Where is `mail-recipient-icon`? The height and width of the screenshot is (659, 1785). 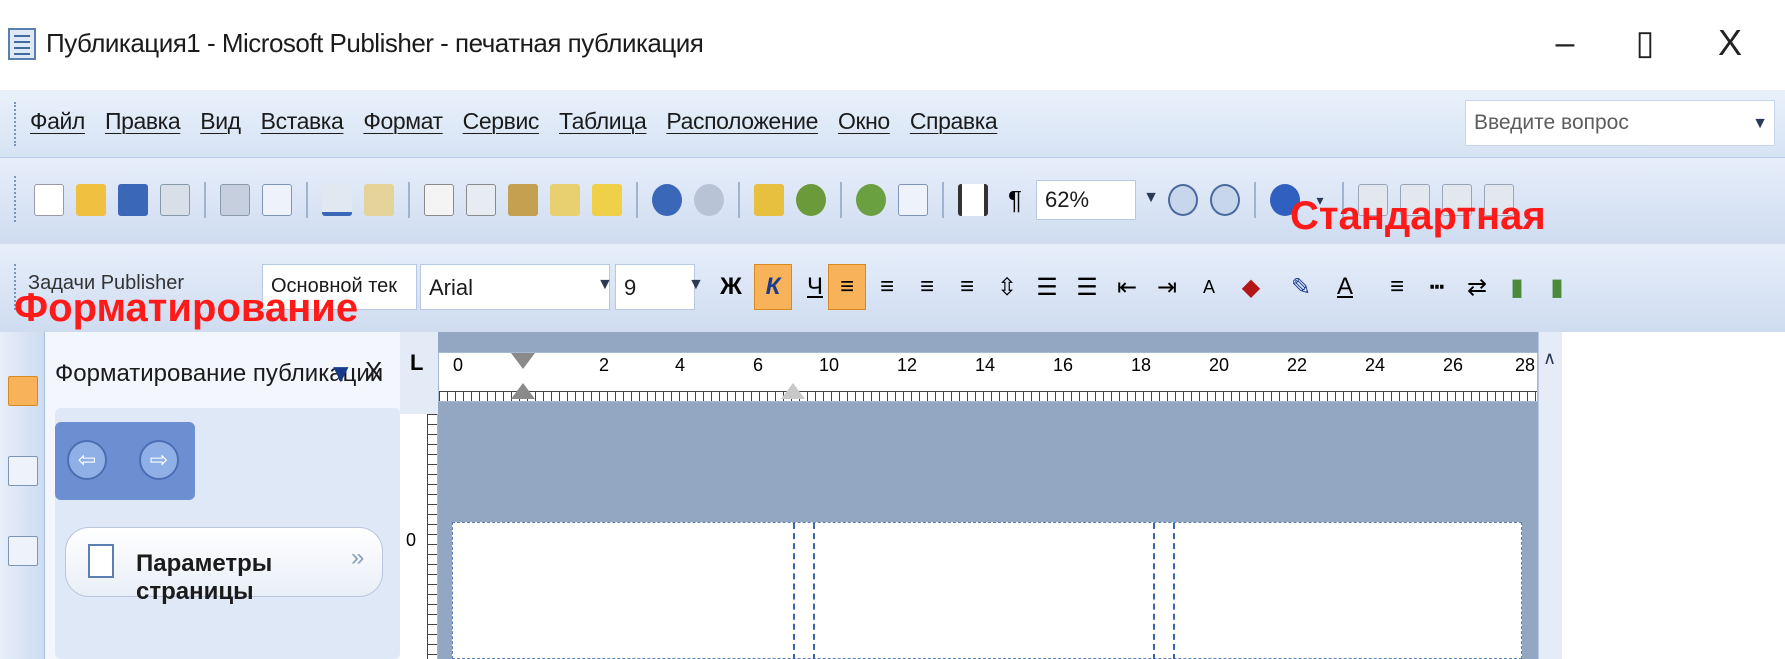
mail-recipient-icon is located at coordinates (175, 200).